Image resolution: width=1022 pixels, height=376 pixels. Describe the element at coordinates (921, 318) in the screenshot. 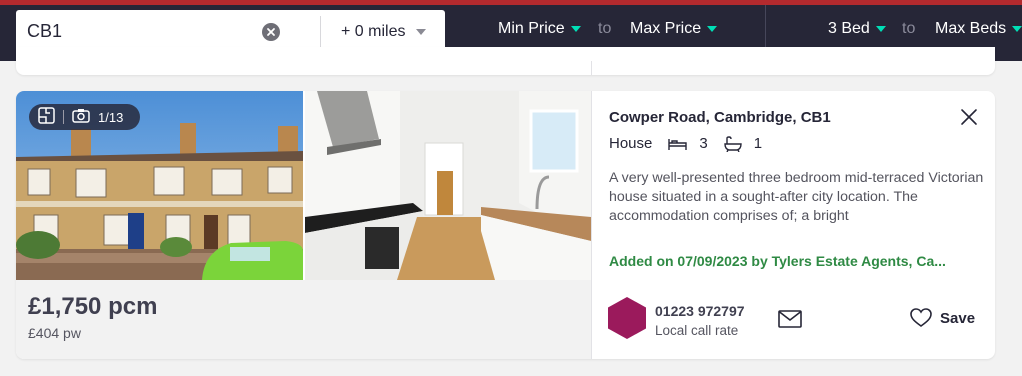

I see `heart-icon` at that location.